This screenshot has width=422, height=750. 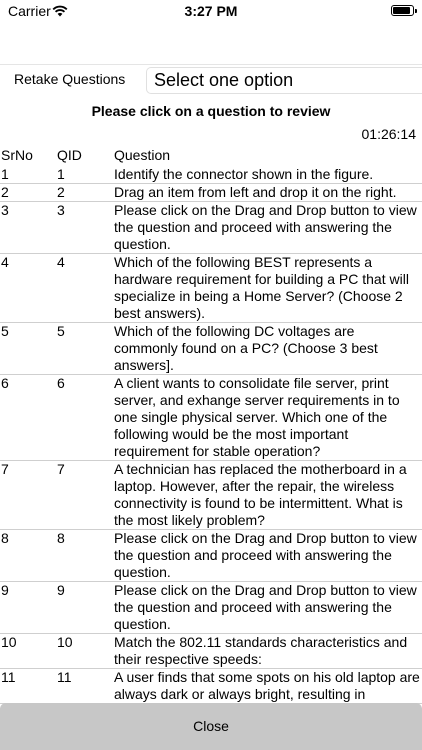 I want to click on srno-cell: 8, so click(x=5, y=538).